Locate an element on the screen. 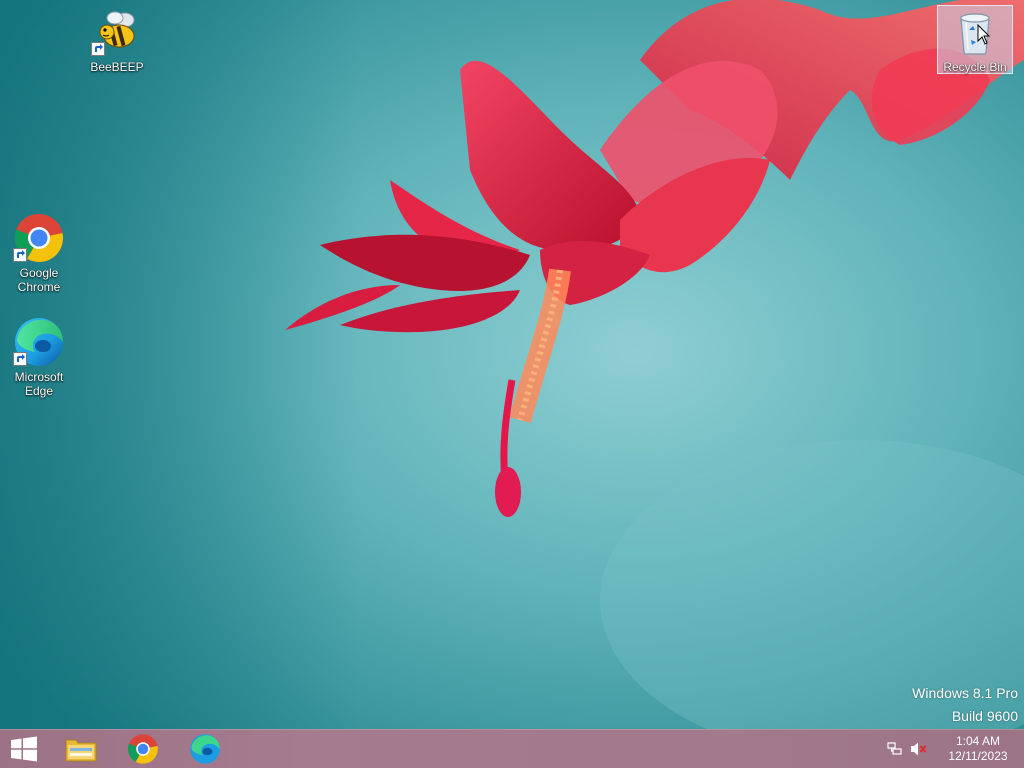  file-explorer-icon is located at coordinates (81, 750).